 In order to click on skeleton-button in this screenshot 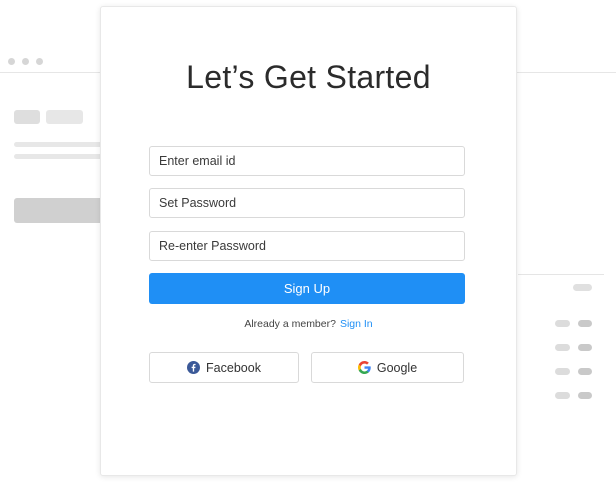, I will do `click(59, 210)`.